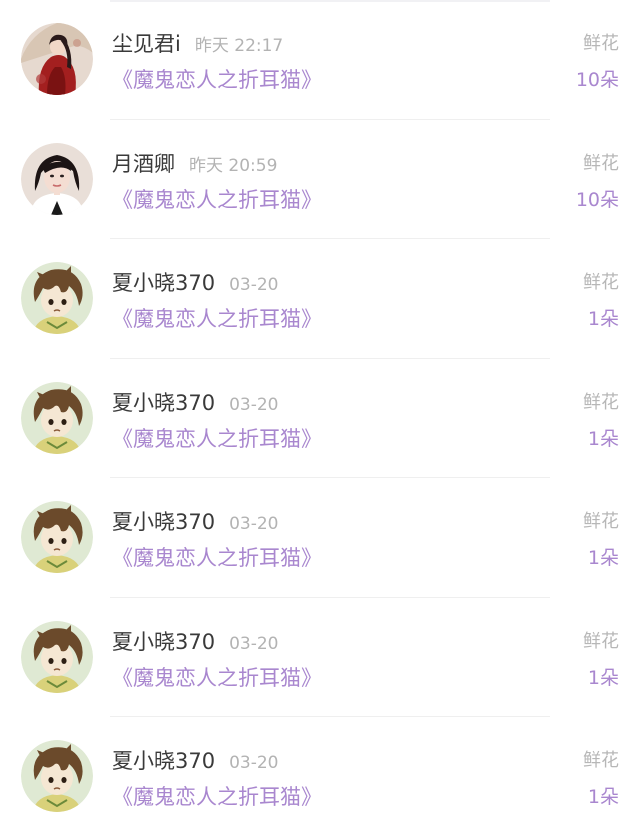 Image resolution: width=640 pixels, height=836 pixels. What do you see at coordinates (320, 60) in the screenshot?
I see `gift-record-item: 尘见君i 昨天 22:17 《魔鬼恋人之折耳猫》 鲜花 10朵` at bounding box center [320, 60].